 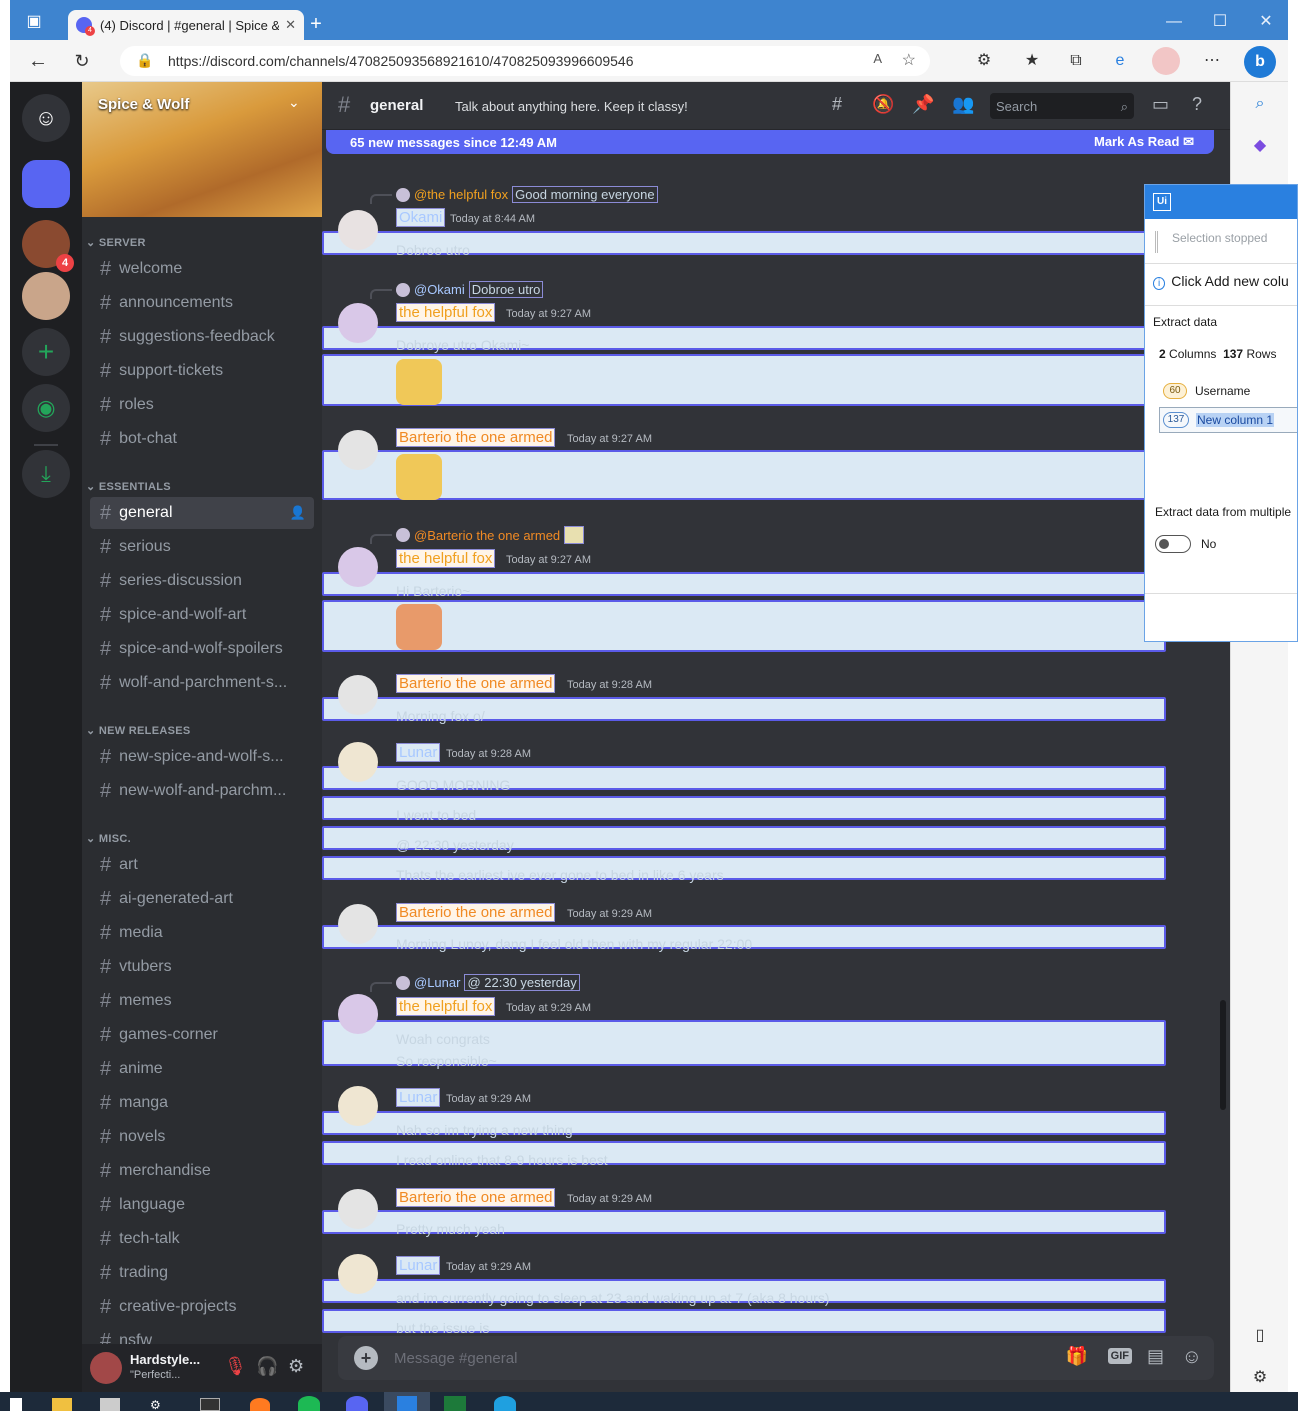 What do you see at coordinates (202, 371) in the screenshot?
I see `channel-support-tickets: # support-tickets` at bounding box center [202, 371].